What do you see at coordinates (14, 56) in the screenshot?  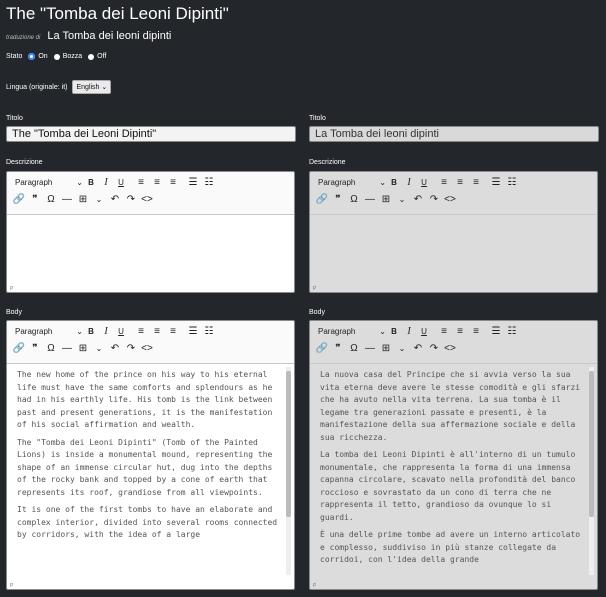 I see `status-label: Stato` at bounding box center [14, 56].